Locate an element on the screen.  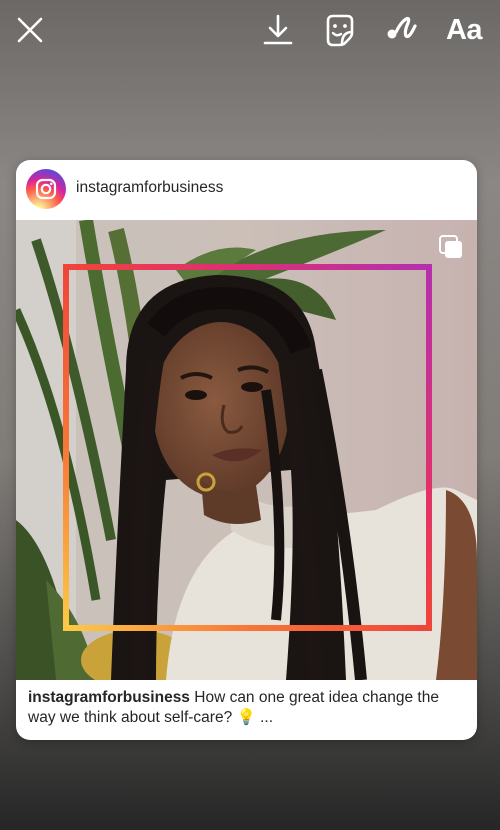
close-button is located at coordinates (30, 30).